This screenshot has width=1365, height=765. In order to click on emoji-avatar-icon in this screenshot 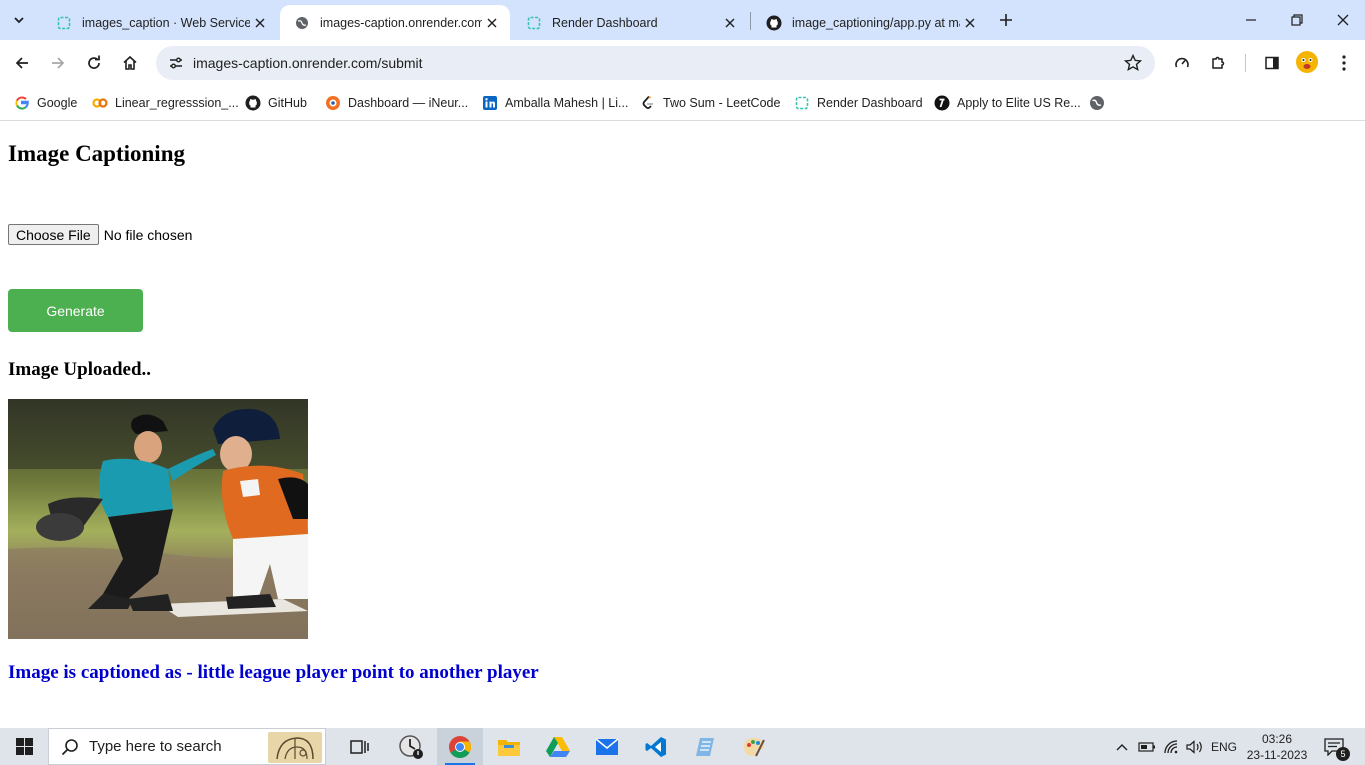, I will do `click(1307, 62)`.